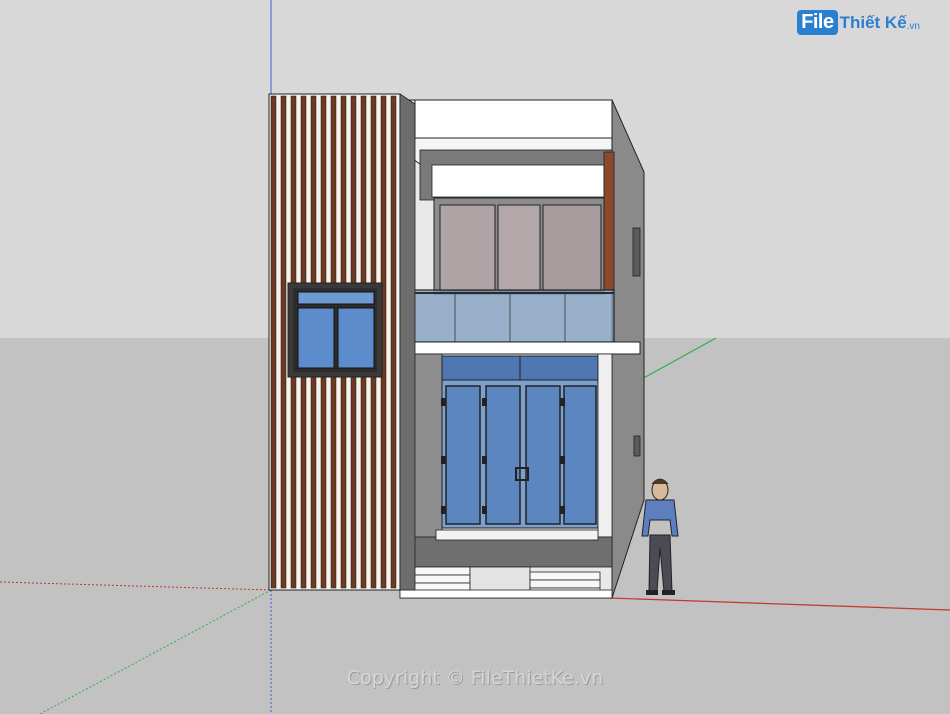  I want to click on copyright-watermark: Copyright © FileThietKe.vn, so click(475, 678).